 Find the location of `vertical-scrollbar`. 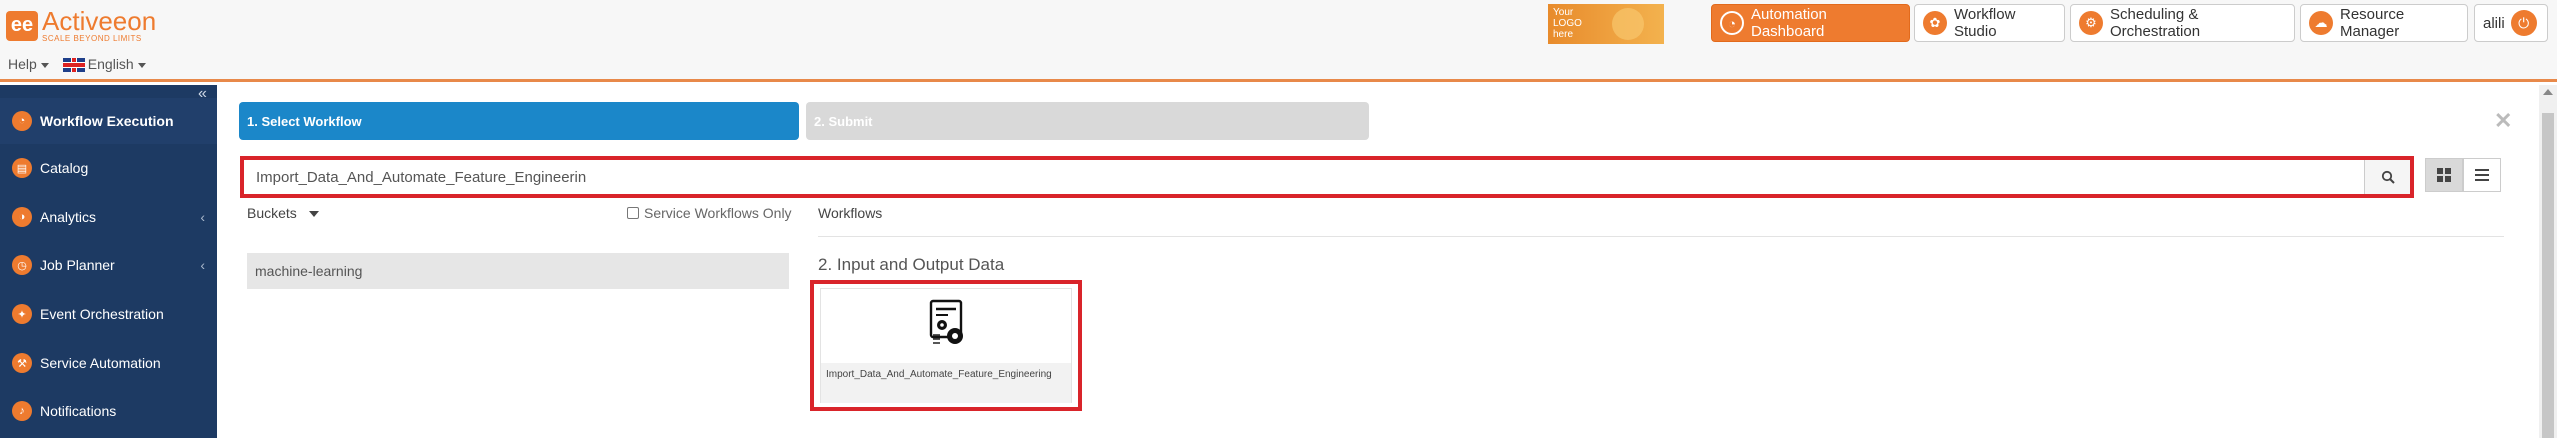

vertical-scrollbar is located at coordinates (2548, 261).